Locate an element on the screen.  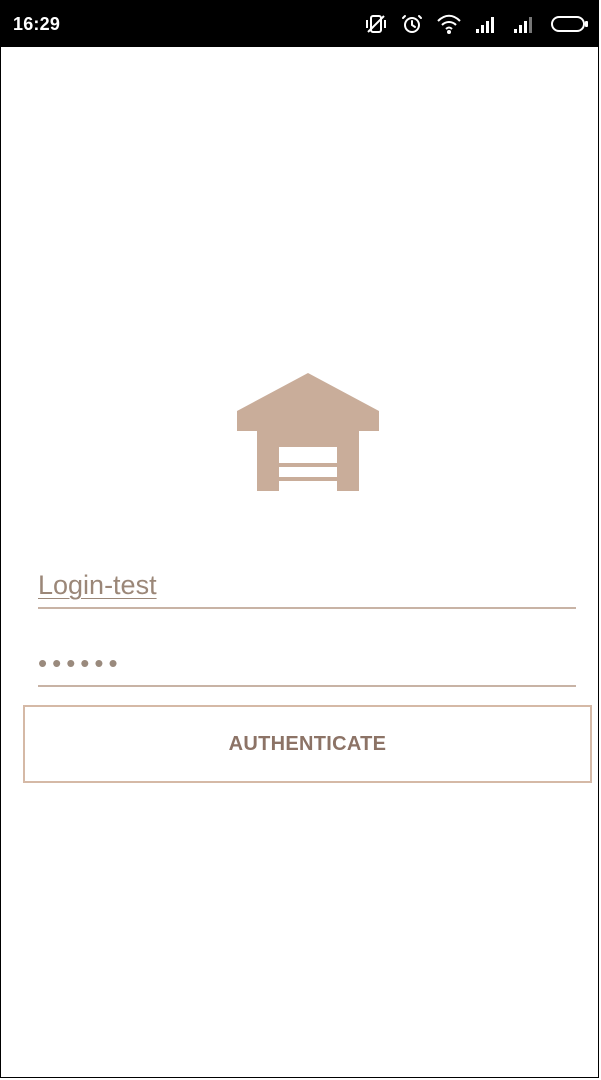
authenticate-button: AUTHENTICATE is located at coordinates (307, 744).